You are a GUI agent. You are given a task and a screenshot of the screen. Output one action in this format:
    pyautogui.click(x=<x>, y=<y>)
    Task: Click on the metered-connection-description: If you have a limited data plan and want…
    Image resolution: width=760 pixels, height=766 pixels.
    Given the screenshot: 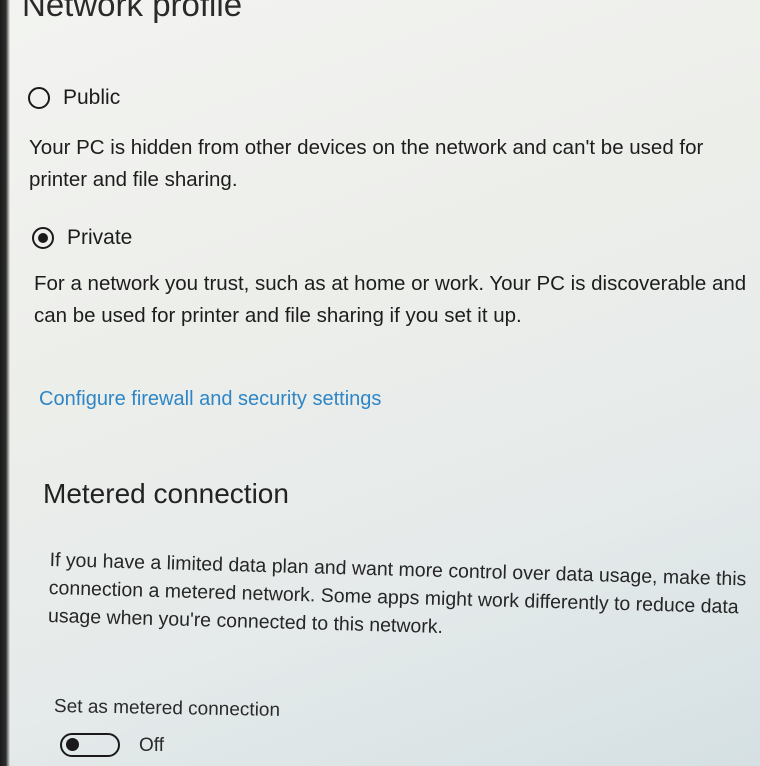 What is the action you would take?
    pyautogui.click(x=397, y=593)
    